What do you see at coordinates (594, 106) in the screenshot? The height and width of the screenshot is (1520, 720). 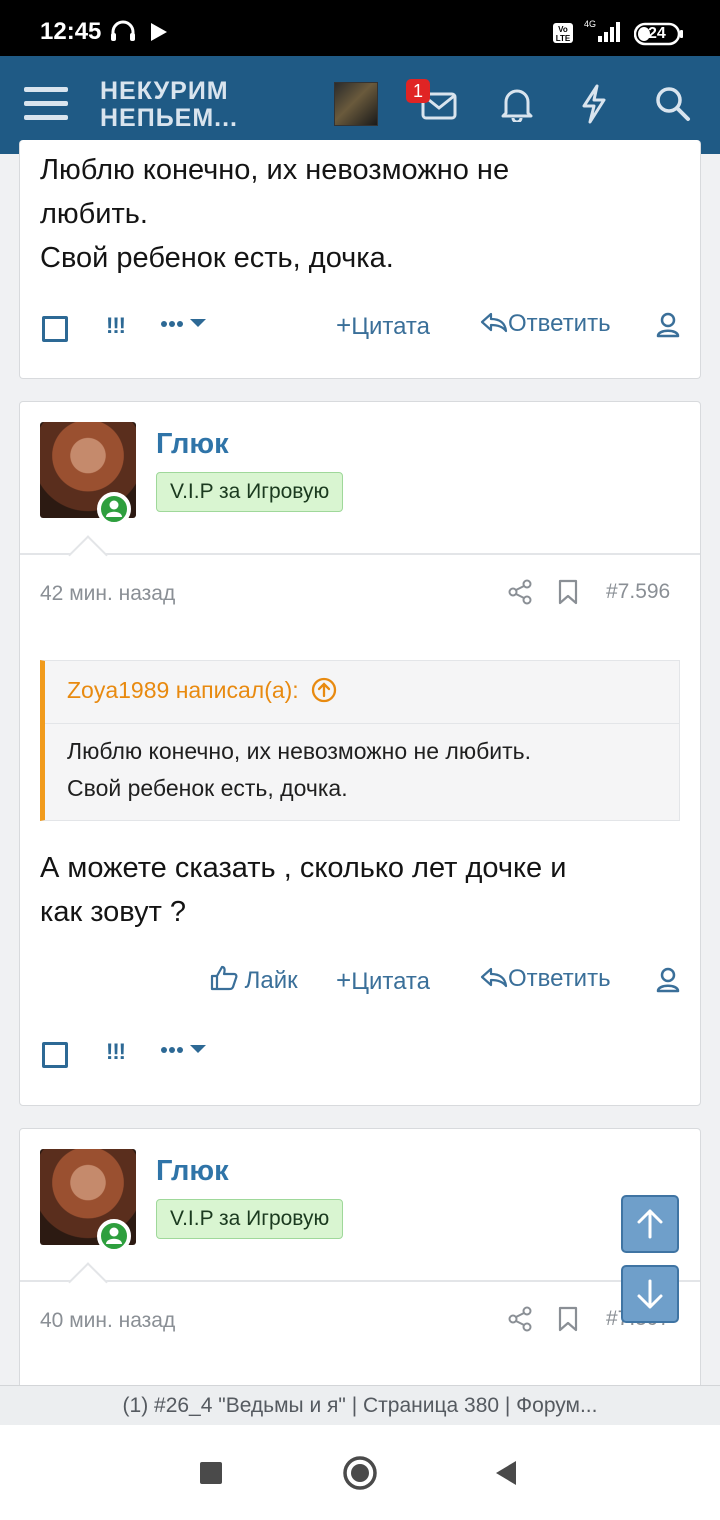 I see `lightning-icon` at bounding box center [594, 106].